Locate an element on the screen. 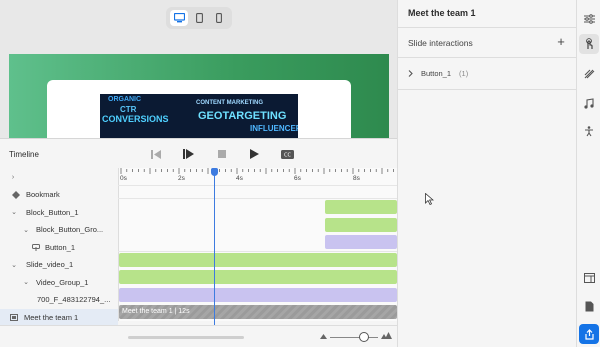  mouse-cursor-icon is located at coordinates (429, 199).